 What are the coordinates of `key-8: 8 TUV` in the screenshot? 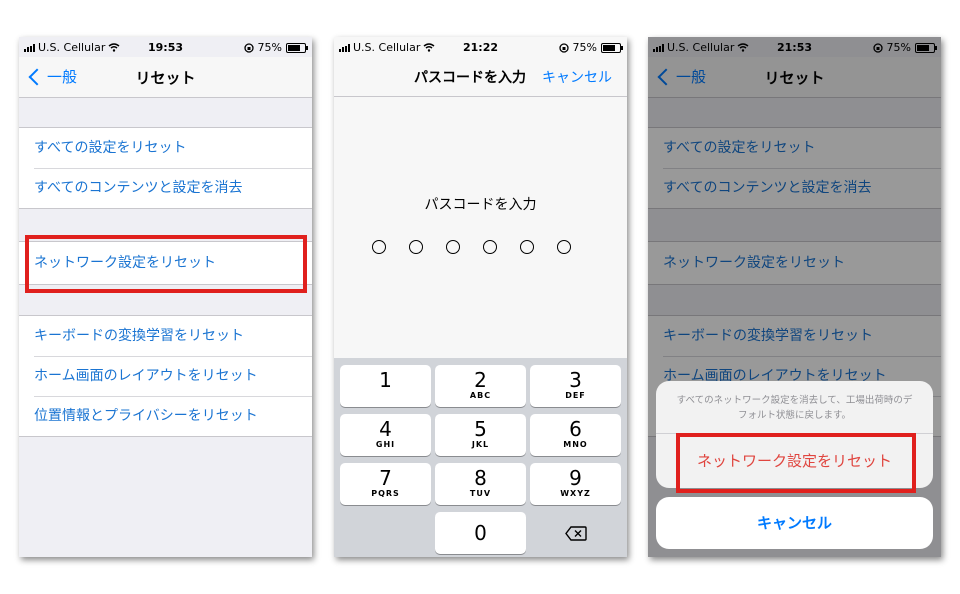 It's located at (480, 484).